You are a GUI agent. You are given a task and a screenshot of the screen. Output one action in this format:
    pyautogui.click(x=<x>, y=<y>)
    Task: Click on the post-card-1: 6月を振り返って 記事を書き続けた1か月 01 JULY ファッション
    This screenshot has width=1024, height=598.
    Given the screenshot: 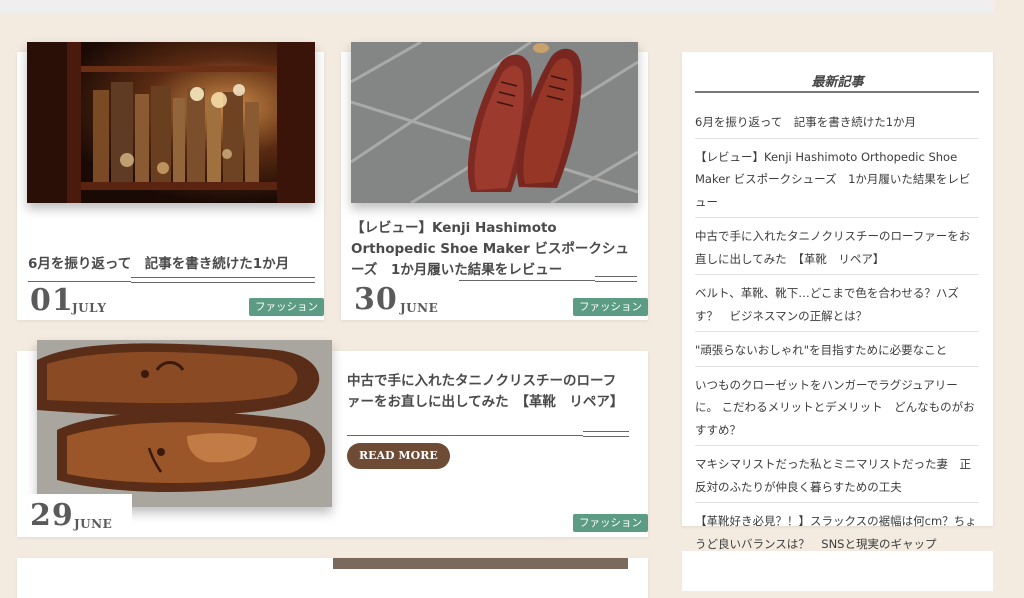 What is the action you would take?
    pyautogui.click(x=170, y=181)
    